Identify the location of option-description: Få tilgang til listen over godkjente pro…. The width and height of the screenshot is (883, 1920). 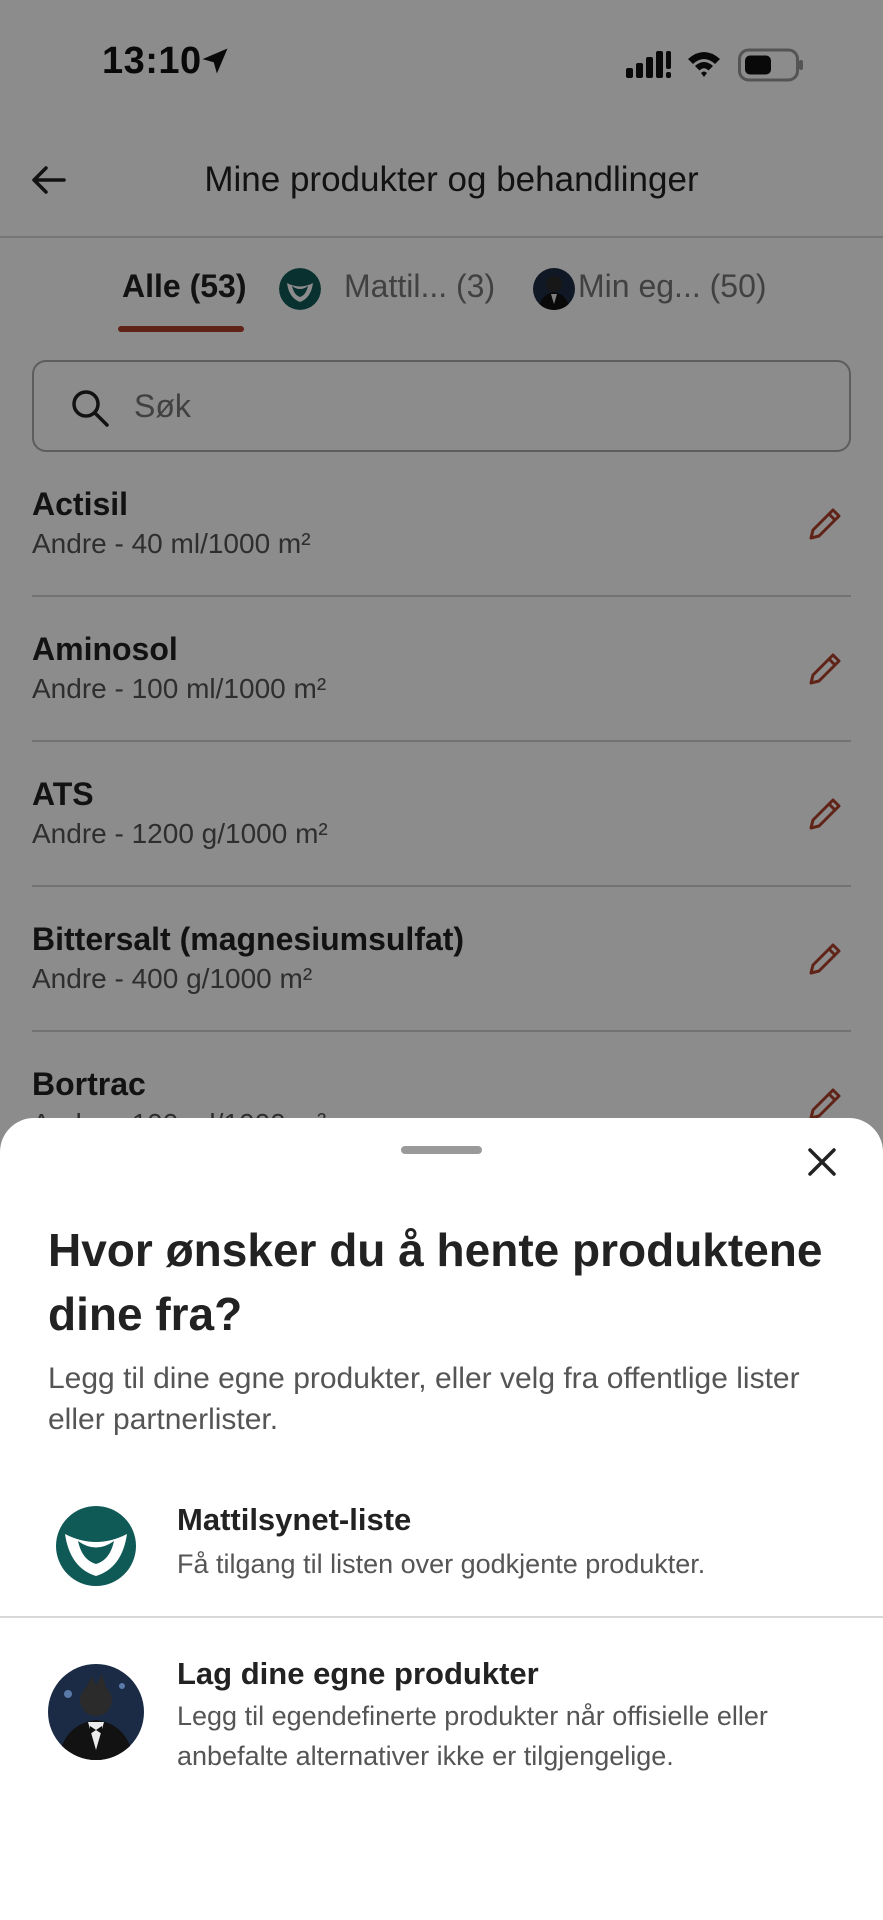
(441, 1564).